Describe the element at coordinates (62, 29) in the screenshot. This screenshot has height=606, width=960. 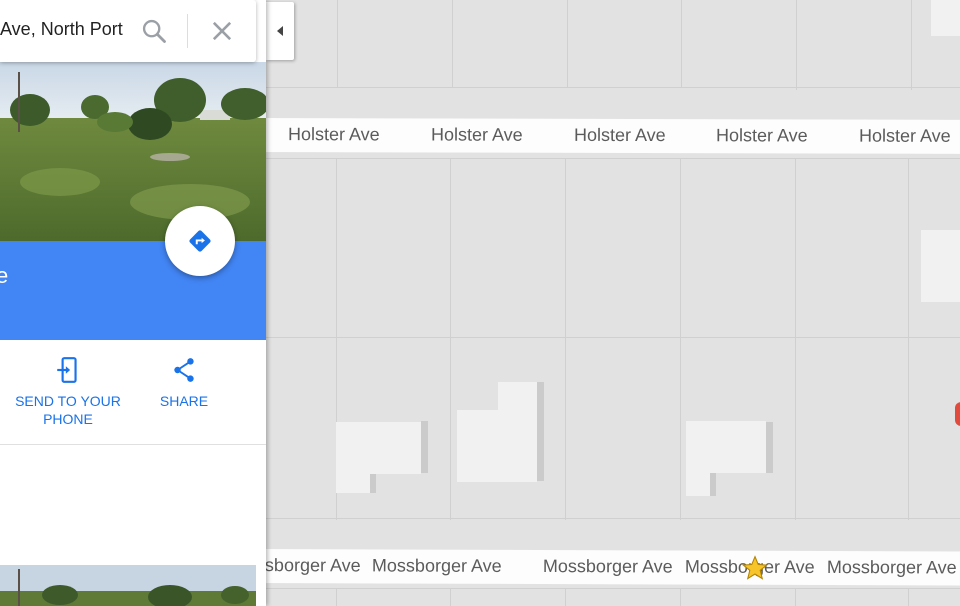
I see `search-input: Ave, North Port` at that location.